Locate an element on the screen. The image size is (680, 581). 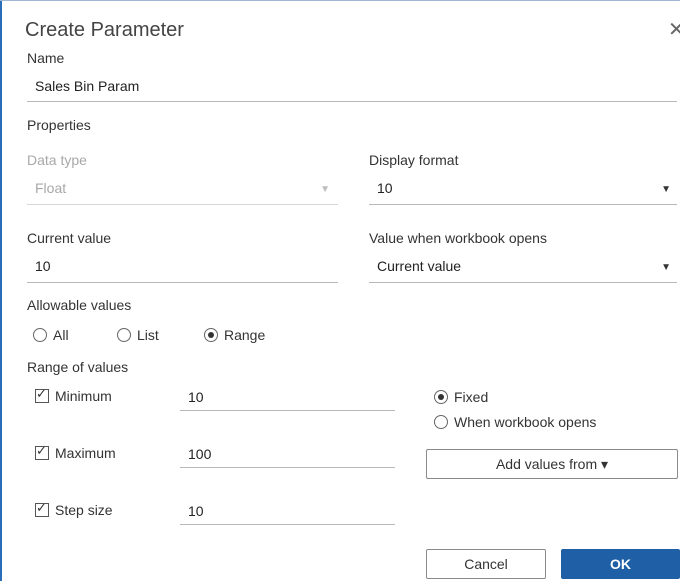
step-size-checkbox: ✓ Step size is located at coordinates (74, 509).